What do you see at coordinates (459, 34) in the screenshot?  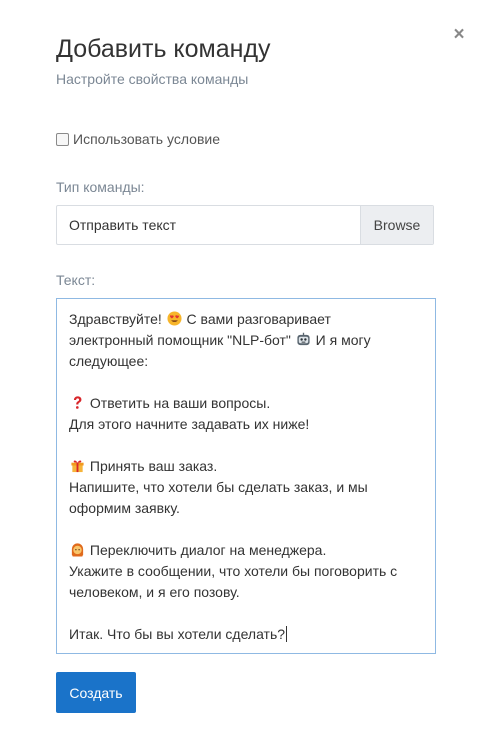 I see `close-icon: ×` at bounding box center [459, 34].